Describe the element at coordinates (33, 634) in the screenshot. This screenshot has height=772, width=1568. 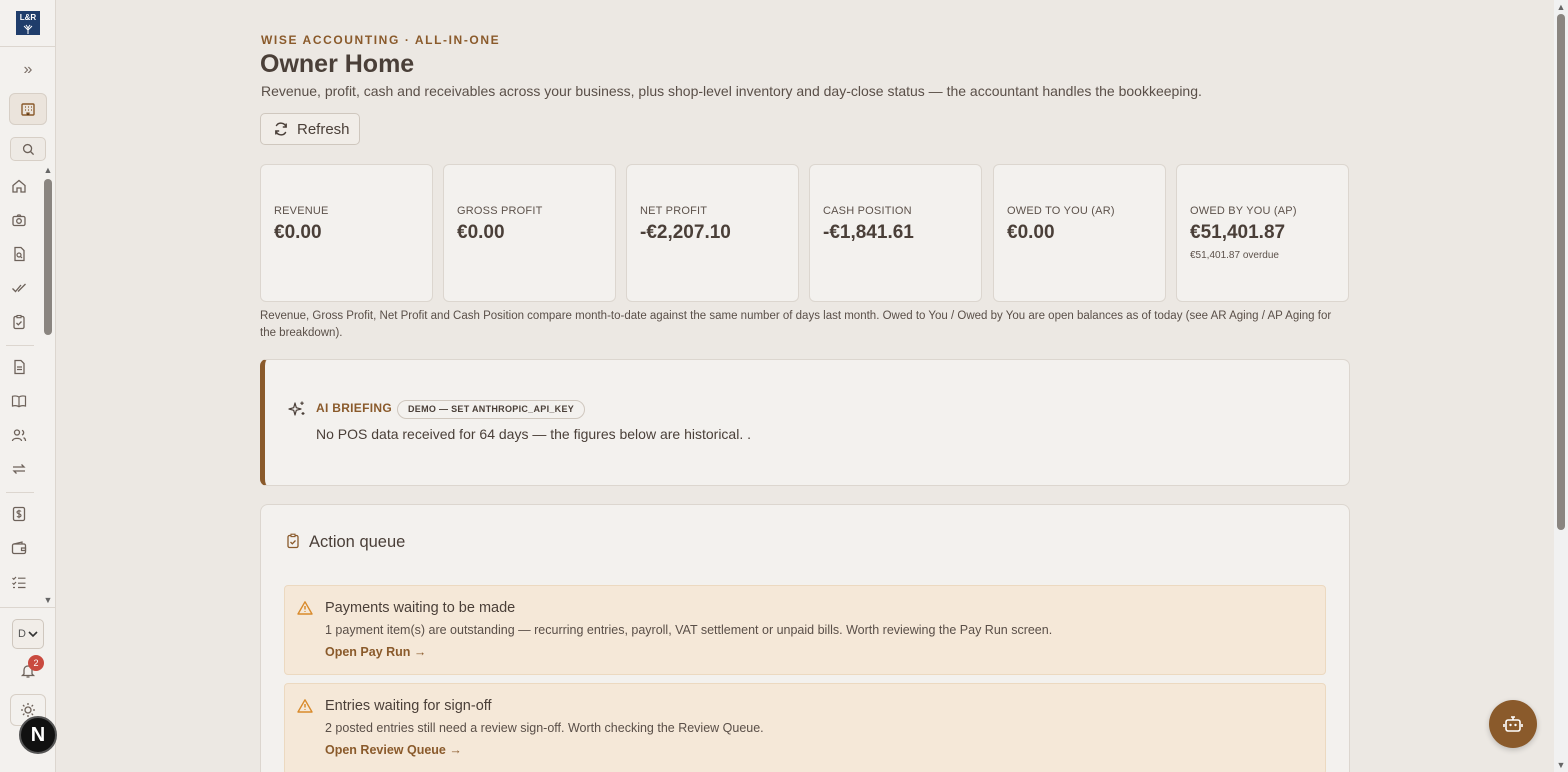
I see `chevron-down-icon` at that location.